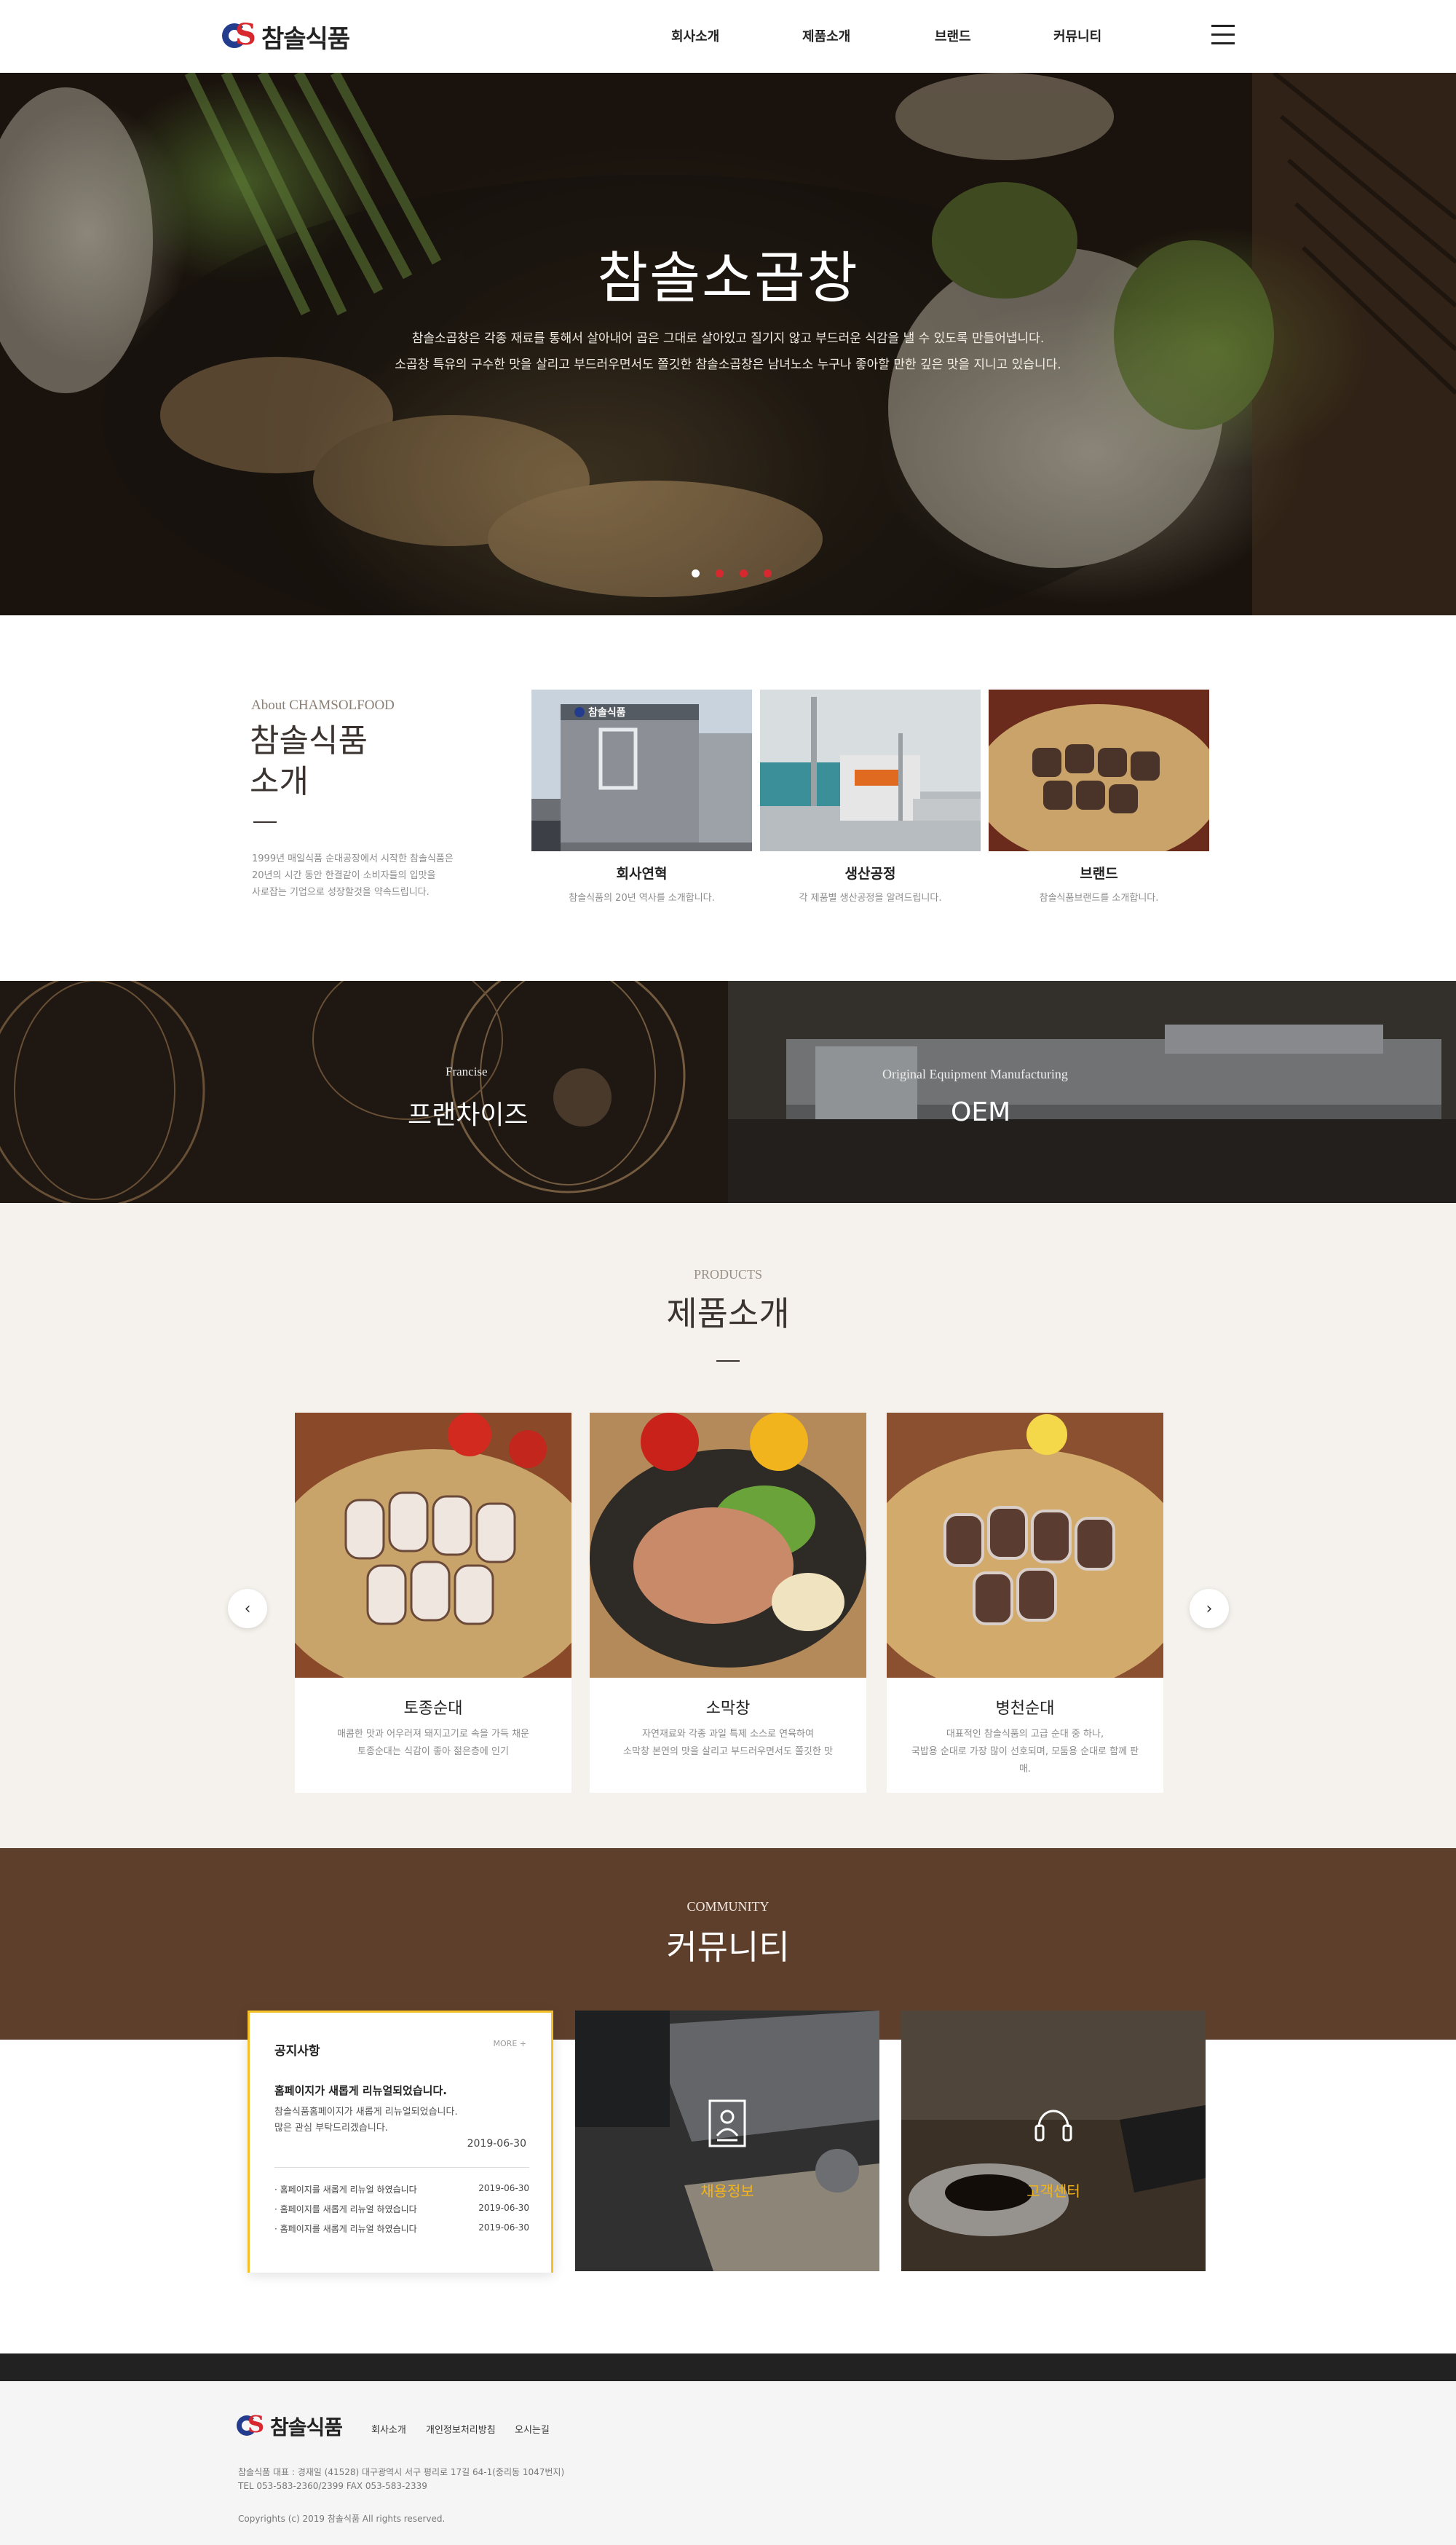 This screenshot has height=2545, width=1456. I want to click on about-desc-line: 1999년 매일식품 순대공장에서 시작한 참솔식품은, so click(353, 859).